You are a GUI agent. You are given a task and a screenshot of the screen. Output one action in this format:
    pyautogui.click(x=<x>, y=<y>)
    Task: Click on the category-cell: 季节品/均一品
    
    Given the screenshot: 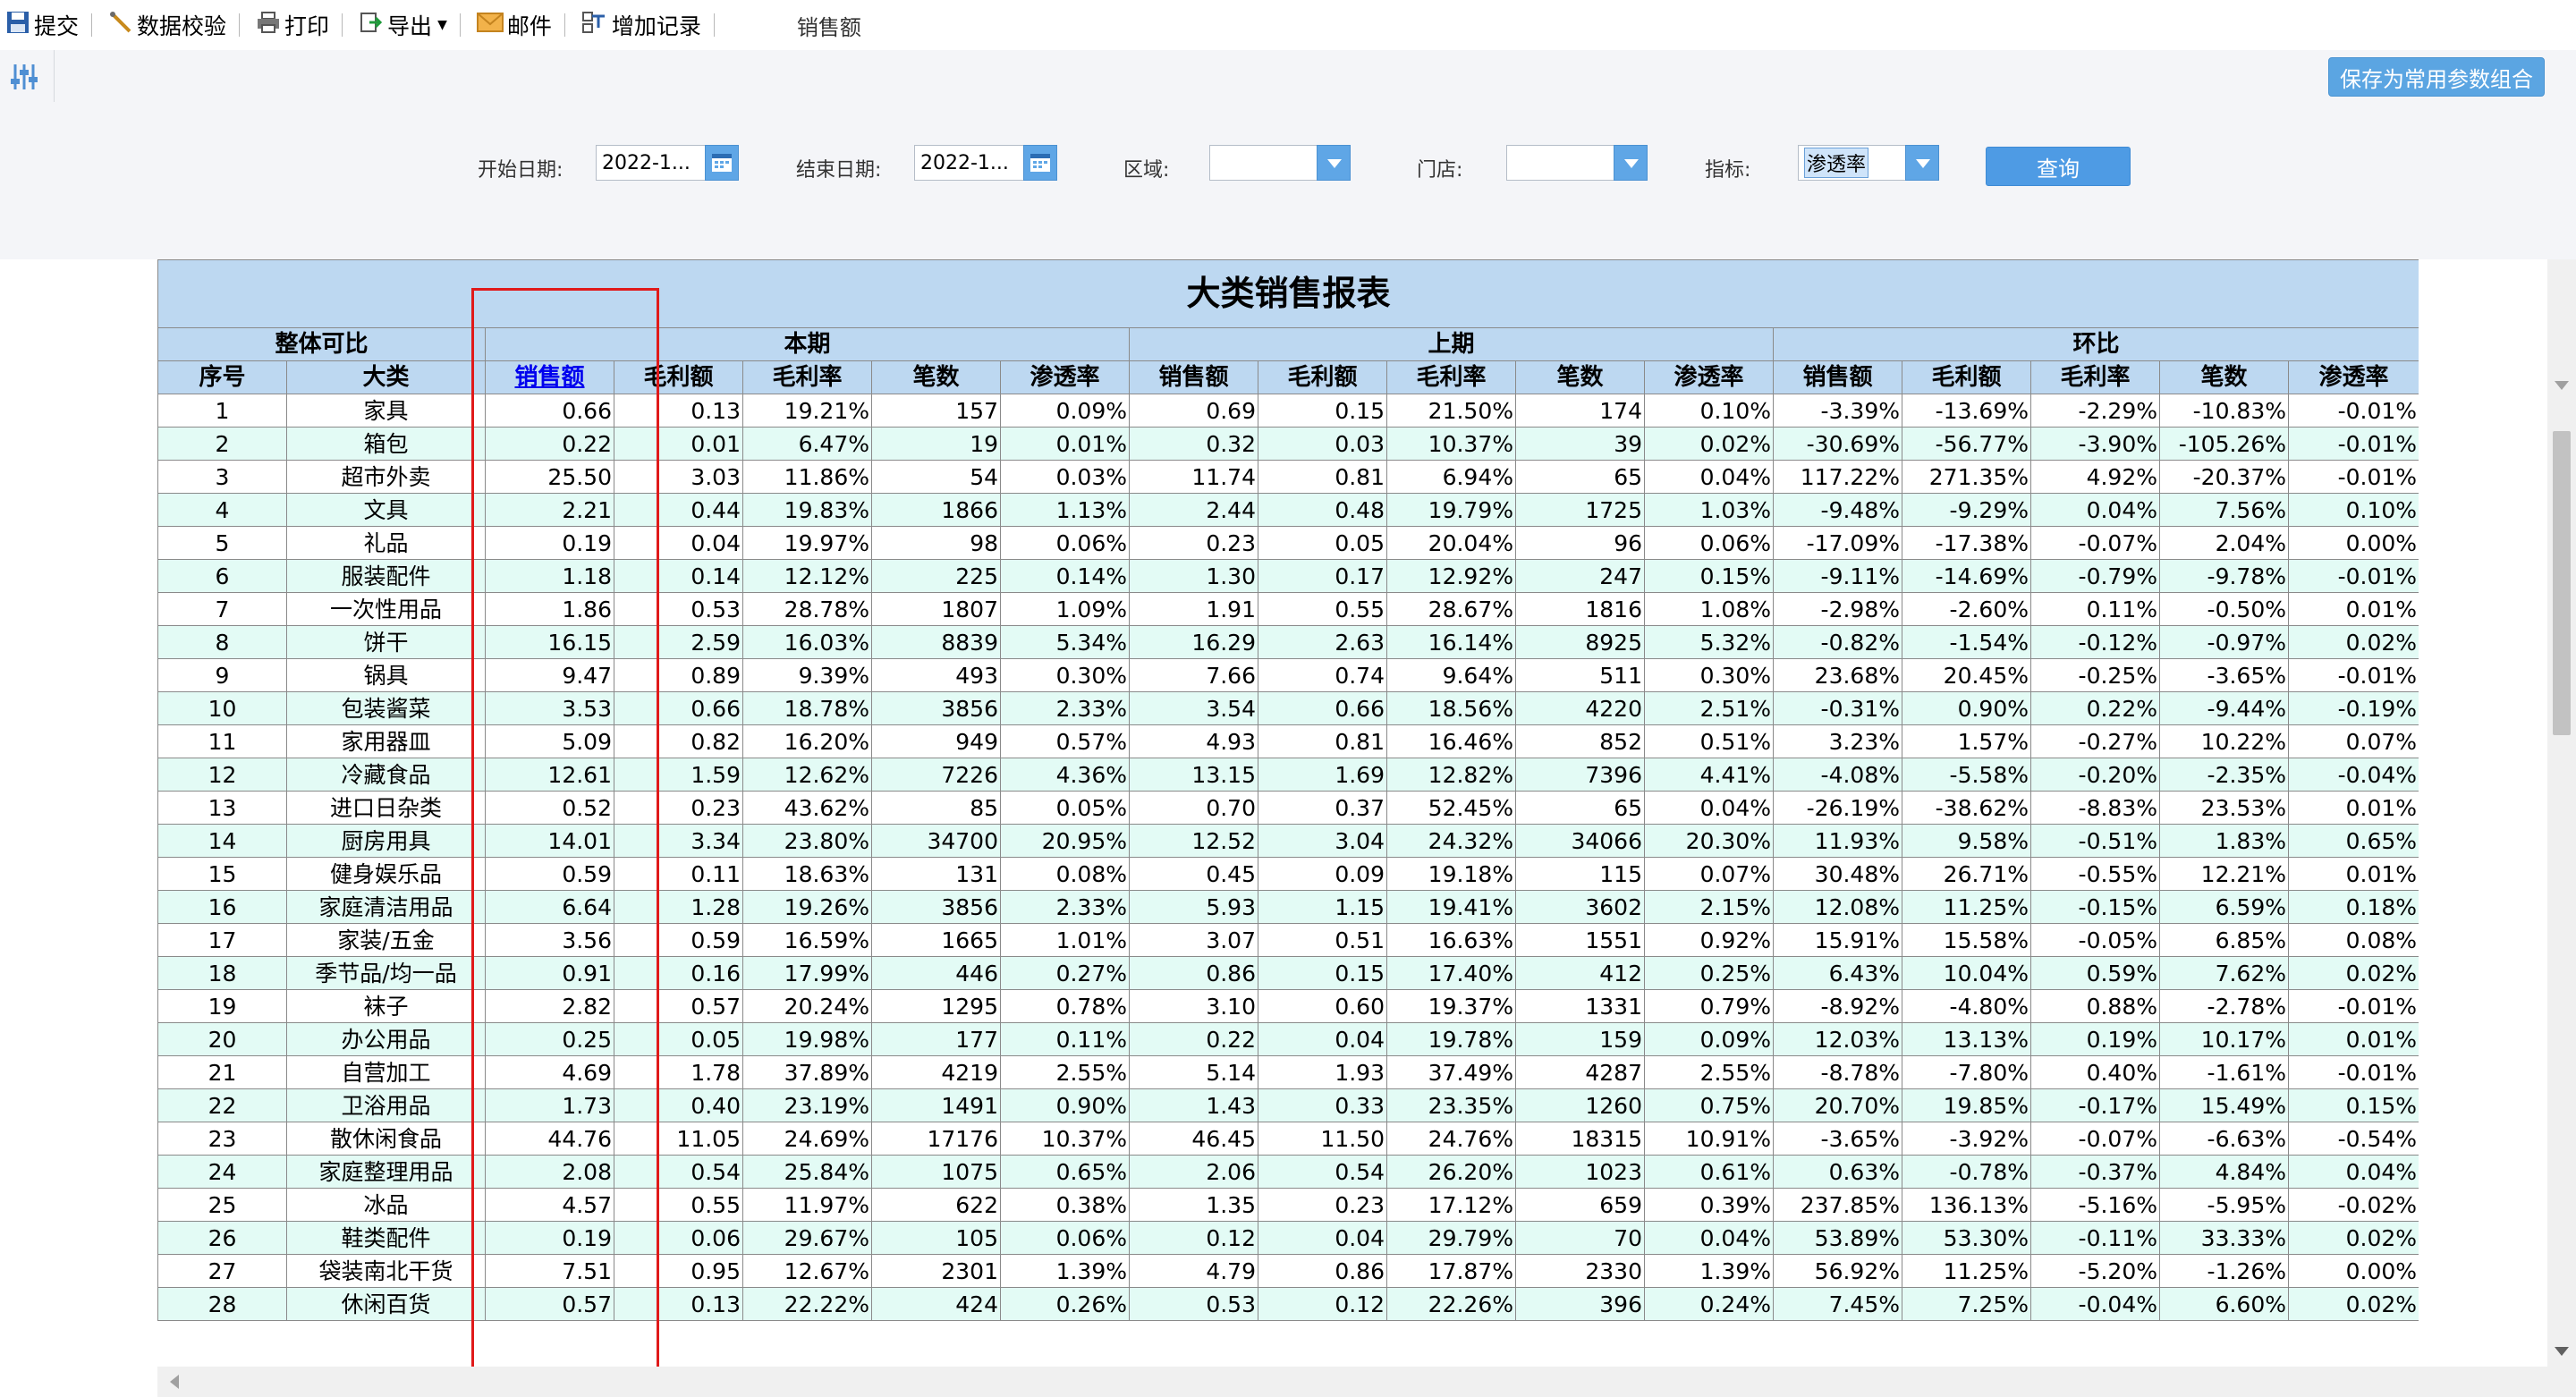 What is the action you would take?
    pyautogui.click(x=386, y=973)
    